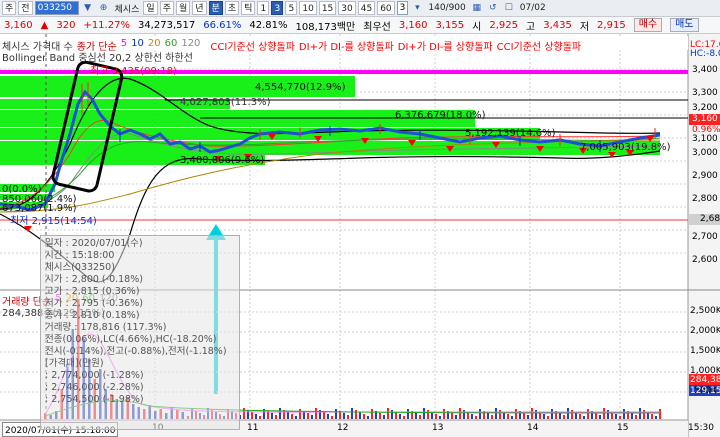 Image resolution: width=720 pixels, height=437 pixels. What do you see at coordinates (438, 428) in the screenshot?
I see `time-tick-13: 13` at bounding box center [438, 428].